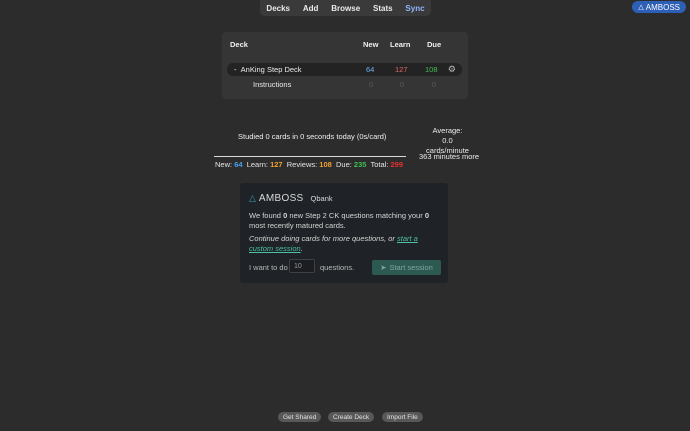 The height and width of the screenshot is (431, 690). I want to click on matured-card-count: 0, so click(426, 215).